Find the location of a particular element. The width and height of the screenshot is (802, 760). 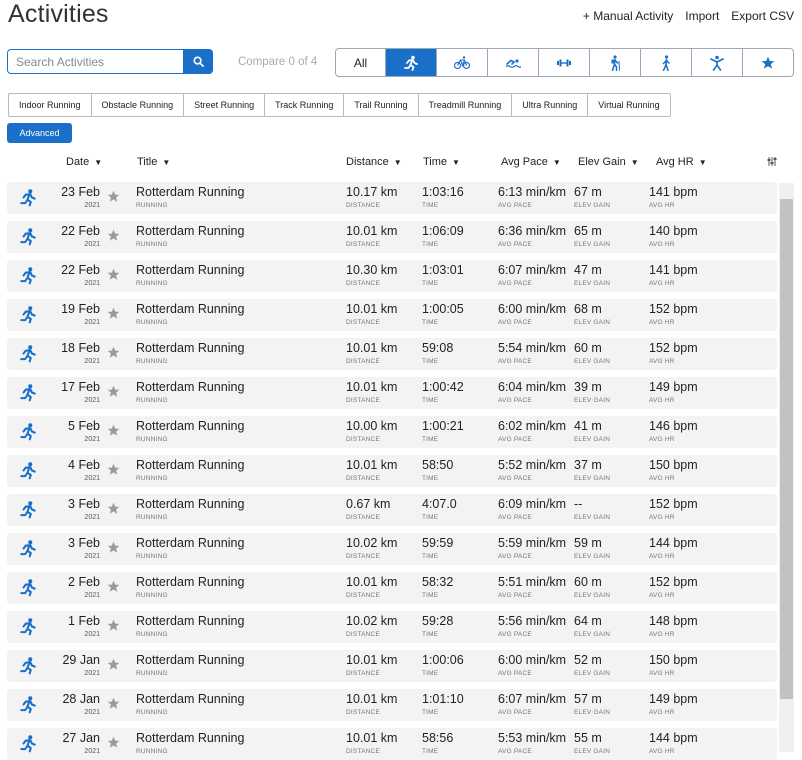

time-sublabel: TIME is located at coordinates (430, 673).